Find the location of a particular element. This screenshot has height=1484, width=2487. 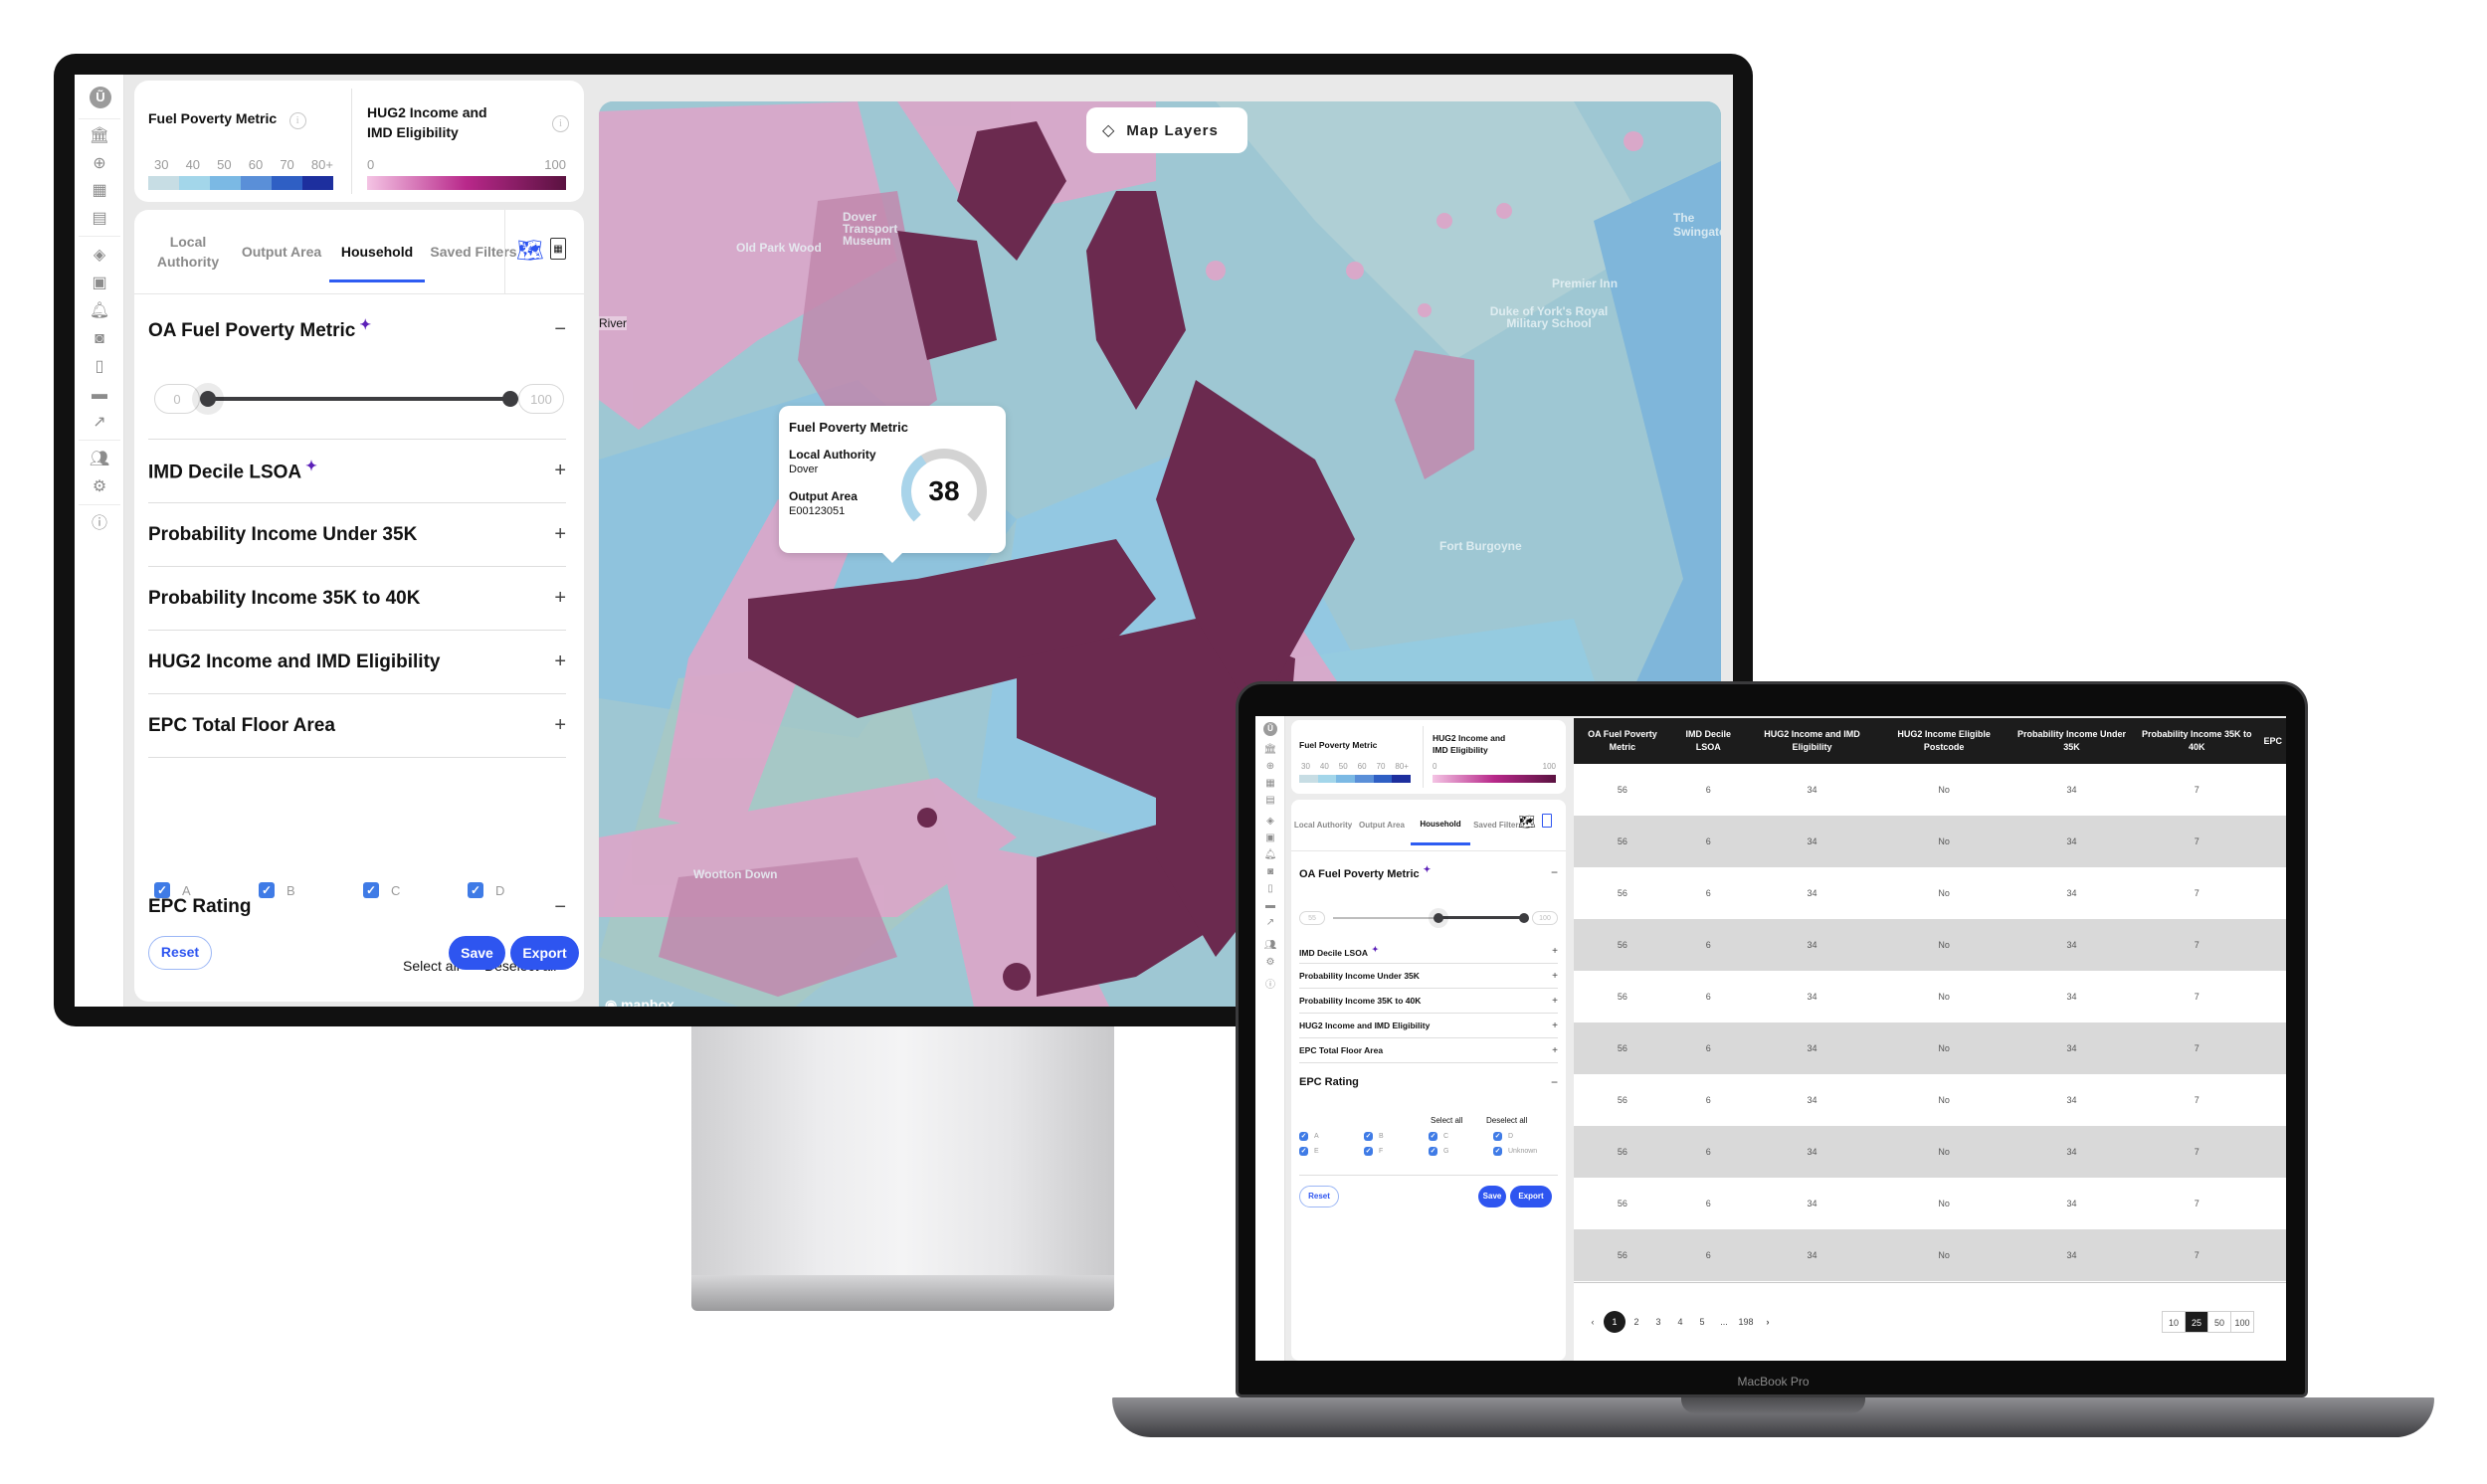

epc-checkbox-e: ✓ E is located at coordinates (1331, 1152).